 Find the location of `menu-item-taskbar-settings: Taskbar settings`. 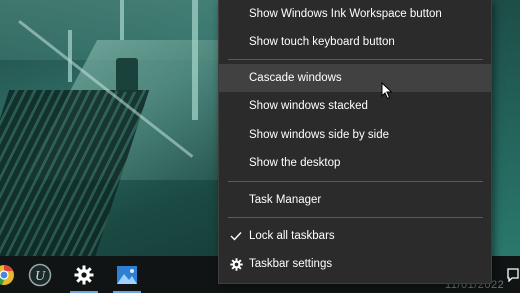

menu-item-taskbar-settings: Taskbar settings is located at coordinates (355, 264).